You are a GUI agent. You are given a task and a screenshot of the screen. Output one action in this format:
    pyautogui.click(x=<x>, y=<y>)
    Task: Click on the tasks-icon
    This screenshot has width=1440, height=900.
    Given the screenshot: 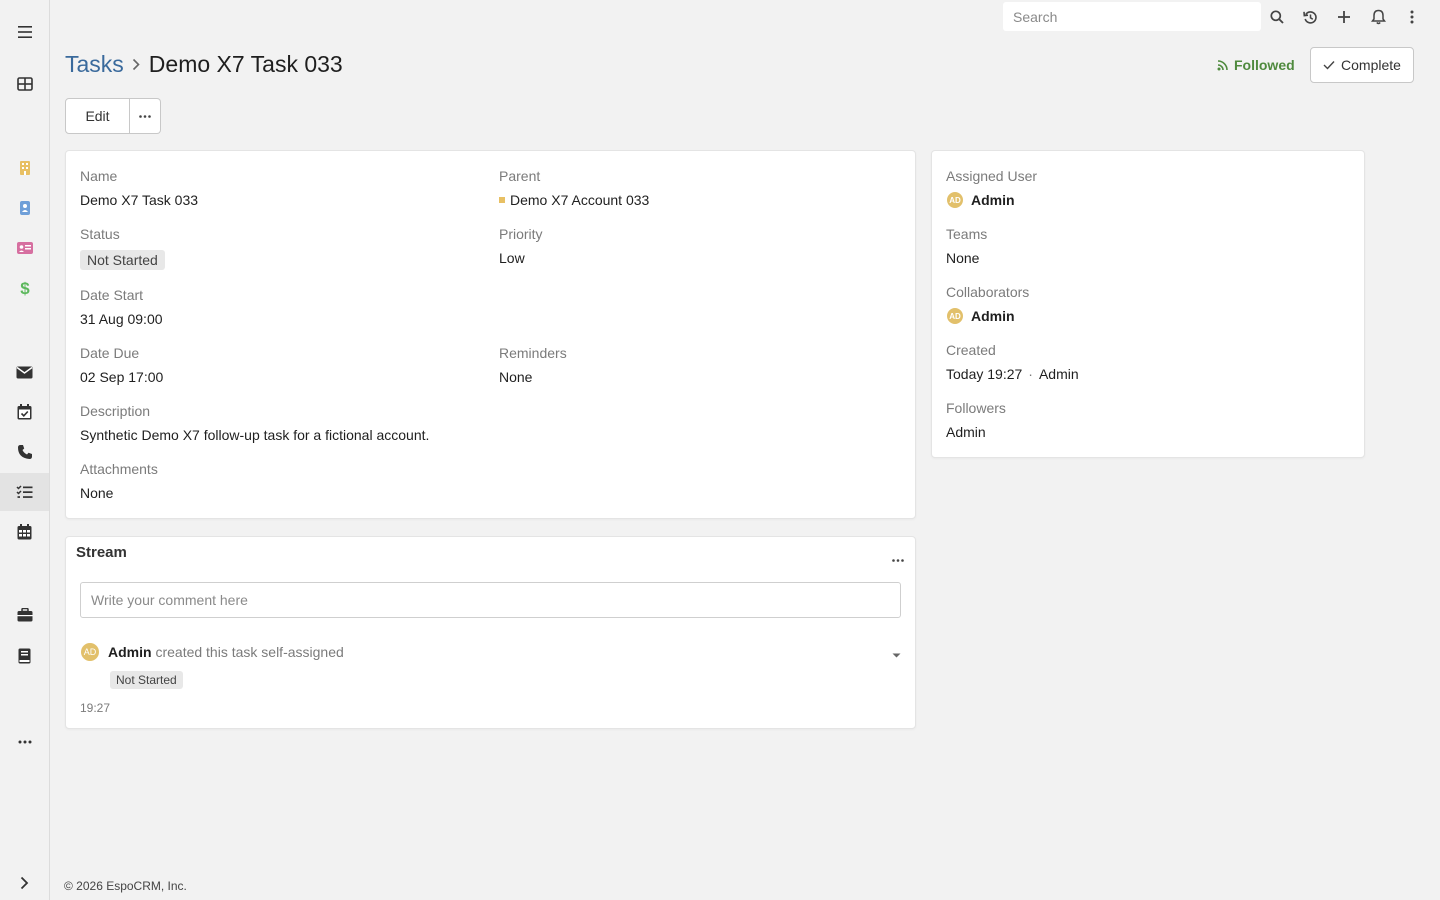 What is the action you would take?
    pyautogui.click(x=24, y=491)
    